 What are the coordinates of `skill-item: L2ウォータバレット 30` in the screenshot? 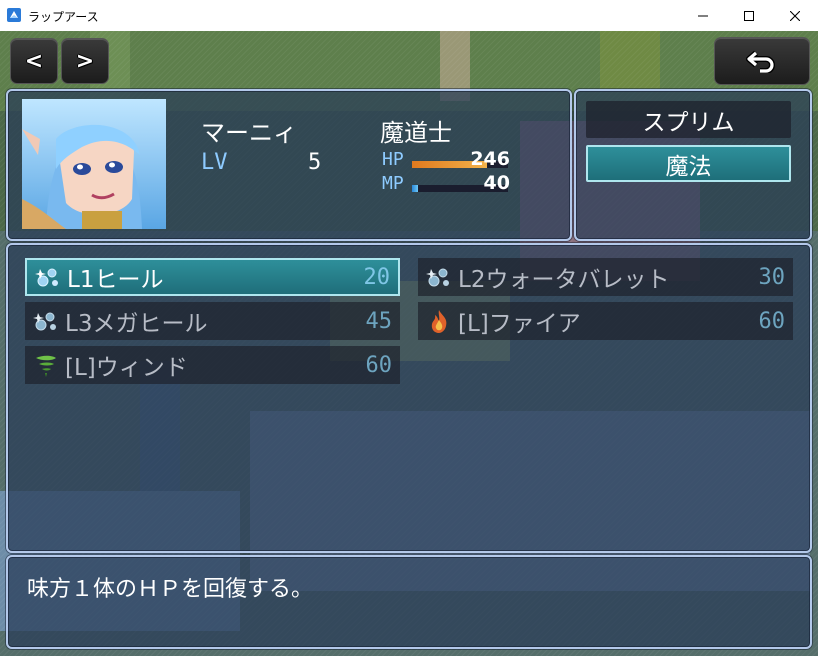 It's located at (605, 277).